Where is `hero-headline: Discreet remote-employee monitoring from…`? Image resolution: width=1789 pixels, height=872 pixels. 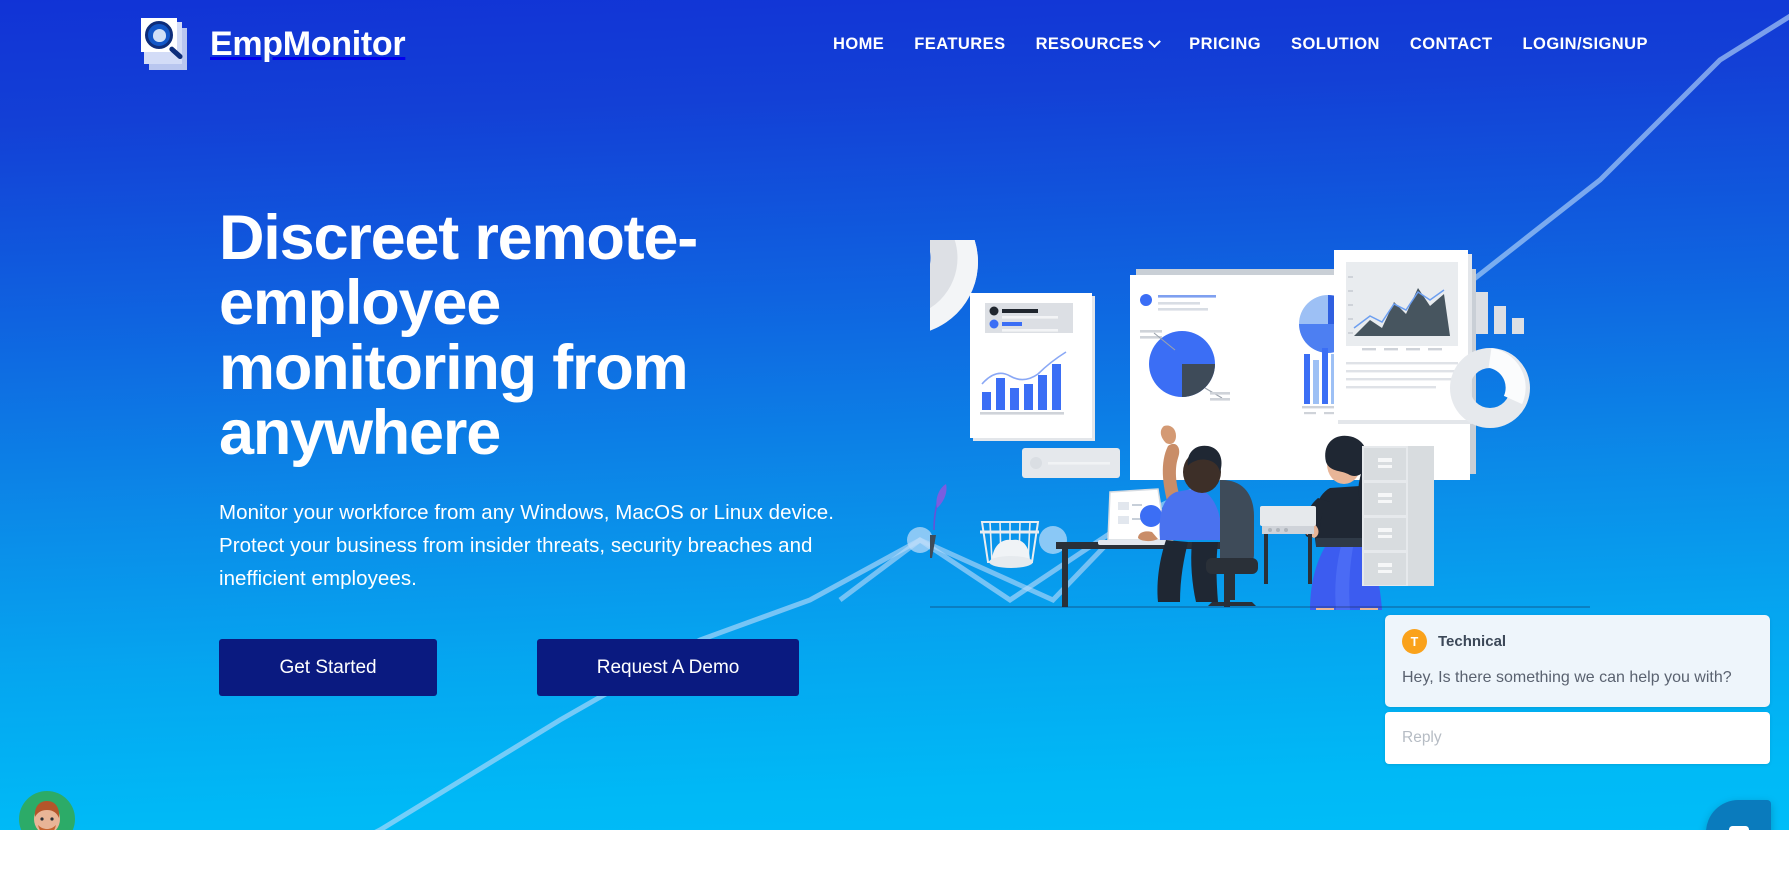 hero-headline: Discreet remote-employee monitoring from… is located at coordinates (458, 335).